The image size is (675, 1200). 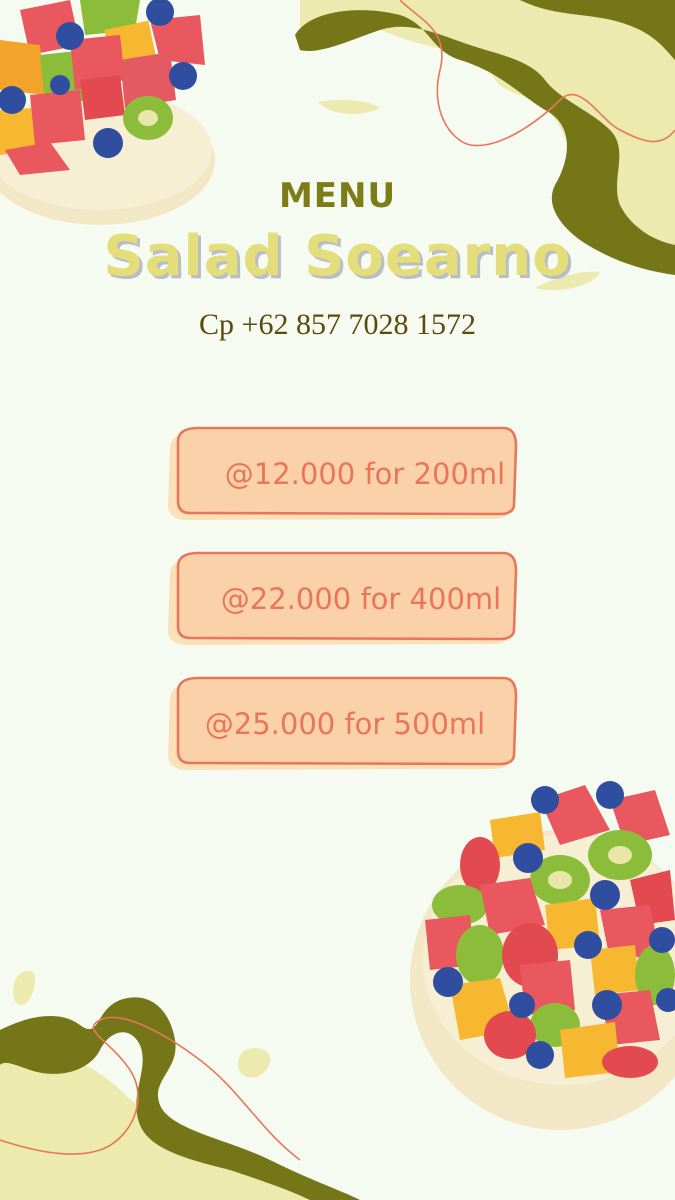 I want to click on price-item: @22.000 for 400ml, so click(x=361, y=599).